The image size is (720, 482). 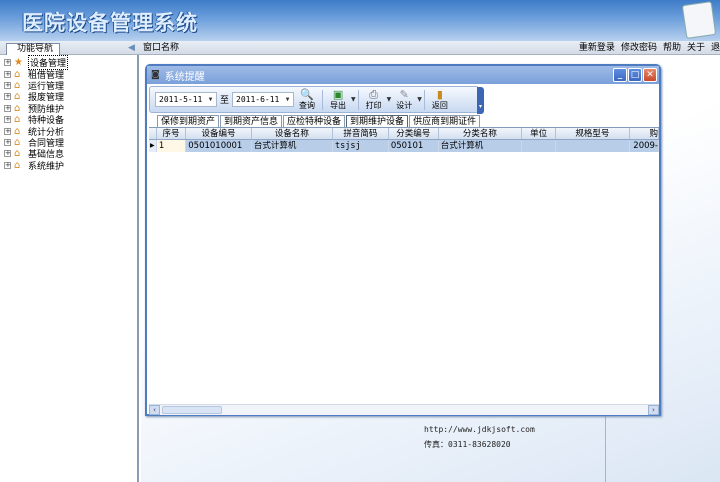 What do you see at coordinates (34, 165) in the screenshot?
I see `tree-item-system: + ⌂ 系统维护` at bounding box center [34, 165].